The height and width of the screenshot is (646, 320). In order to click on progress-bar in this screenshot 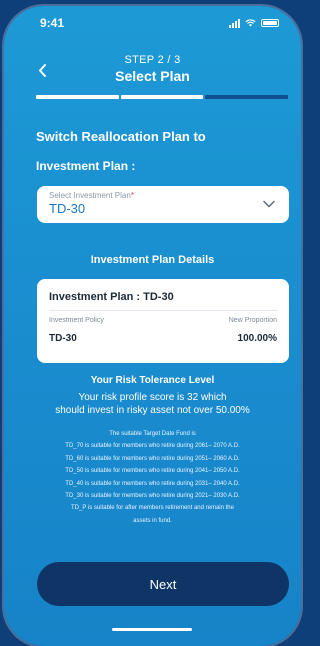, I will do `click(162, 97)`.